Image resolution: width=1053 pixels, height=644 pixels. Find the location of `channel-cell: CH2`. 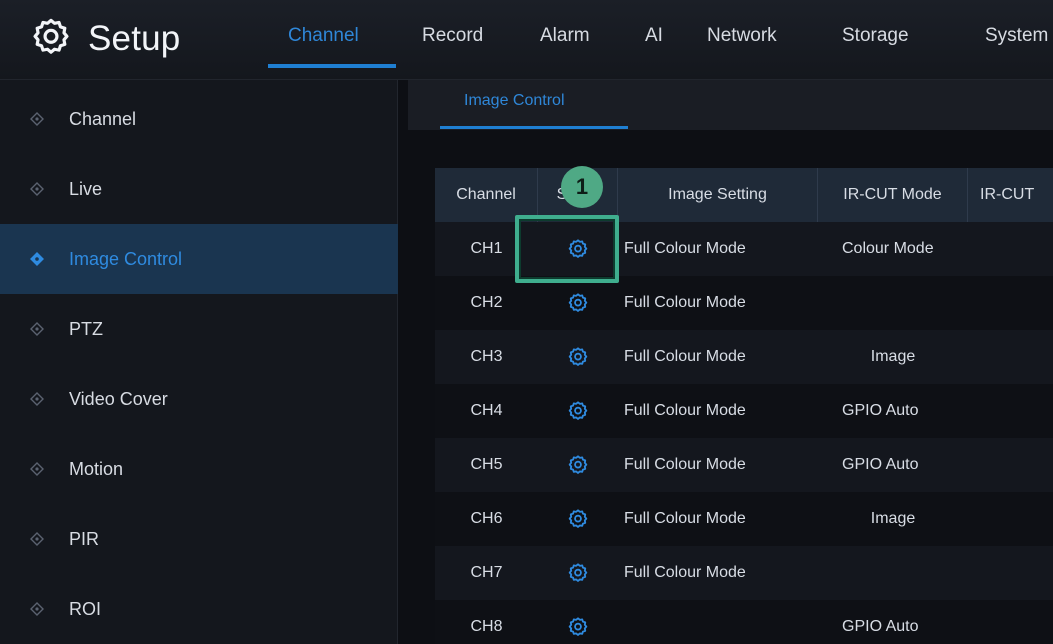

channel-cell: CH2 is located at coordinates (486, 302).